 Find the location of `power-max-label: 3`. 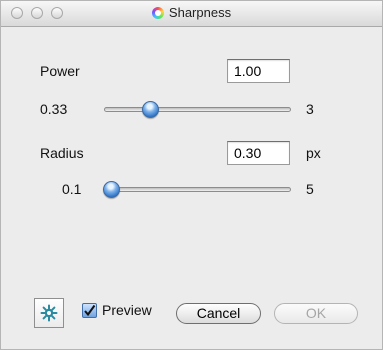

power-max-label: 3 is located at coordinates (310, 109).